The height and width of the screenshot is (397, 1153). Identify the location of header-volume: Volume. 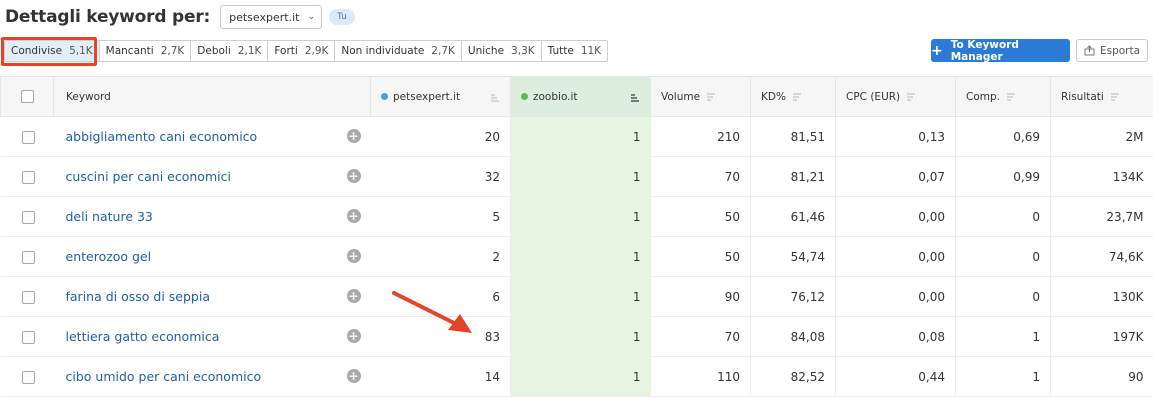
(701, 97).